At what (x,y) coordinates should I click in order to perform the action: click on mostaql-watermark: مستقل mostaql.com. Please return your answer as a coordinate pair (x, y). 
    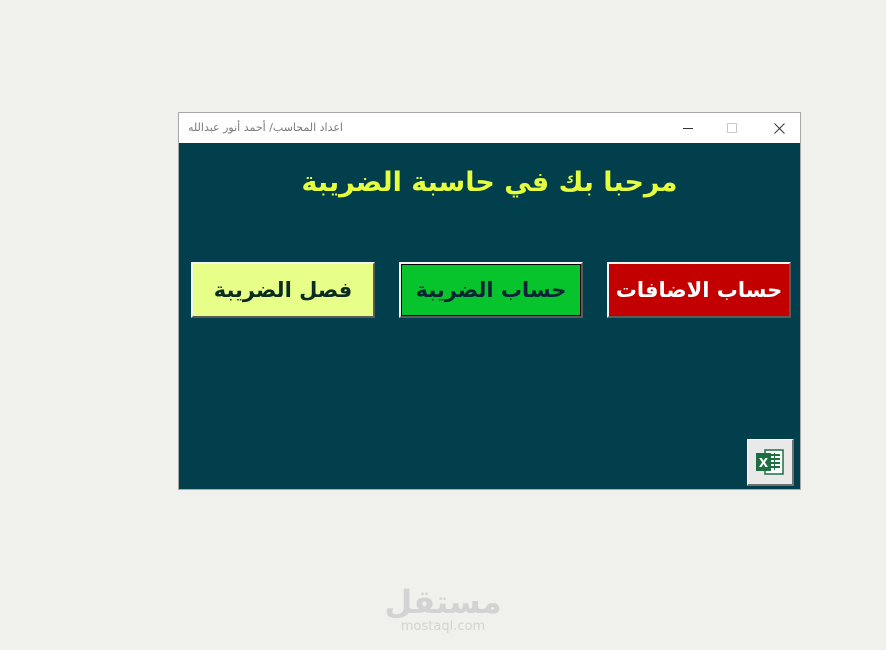
    Looking at the image, I should click on (443, 609).